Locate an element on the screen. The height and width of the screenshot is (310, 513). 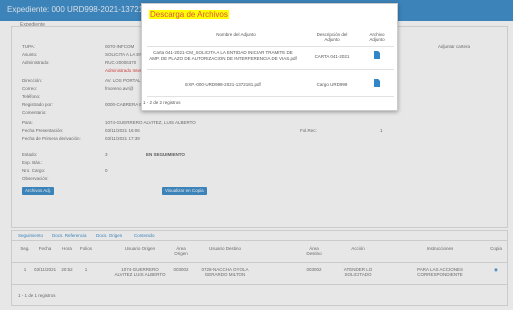
table-header-divider is located at coordinates (259, 262).